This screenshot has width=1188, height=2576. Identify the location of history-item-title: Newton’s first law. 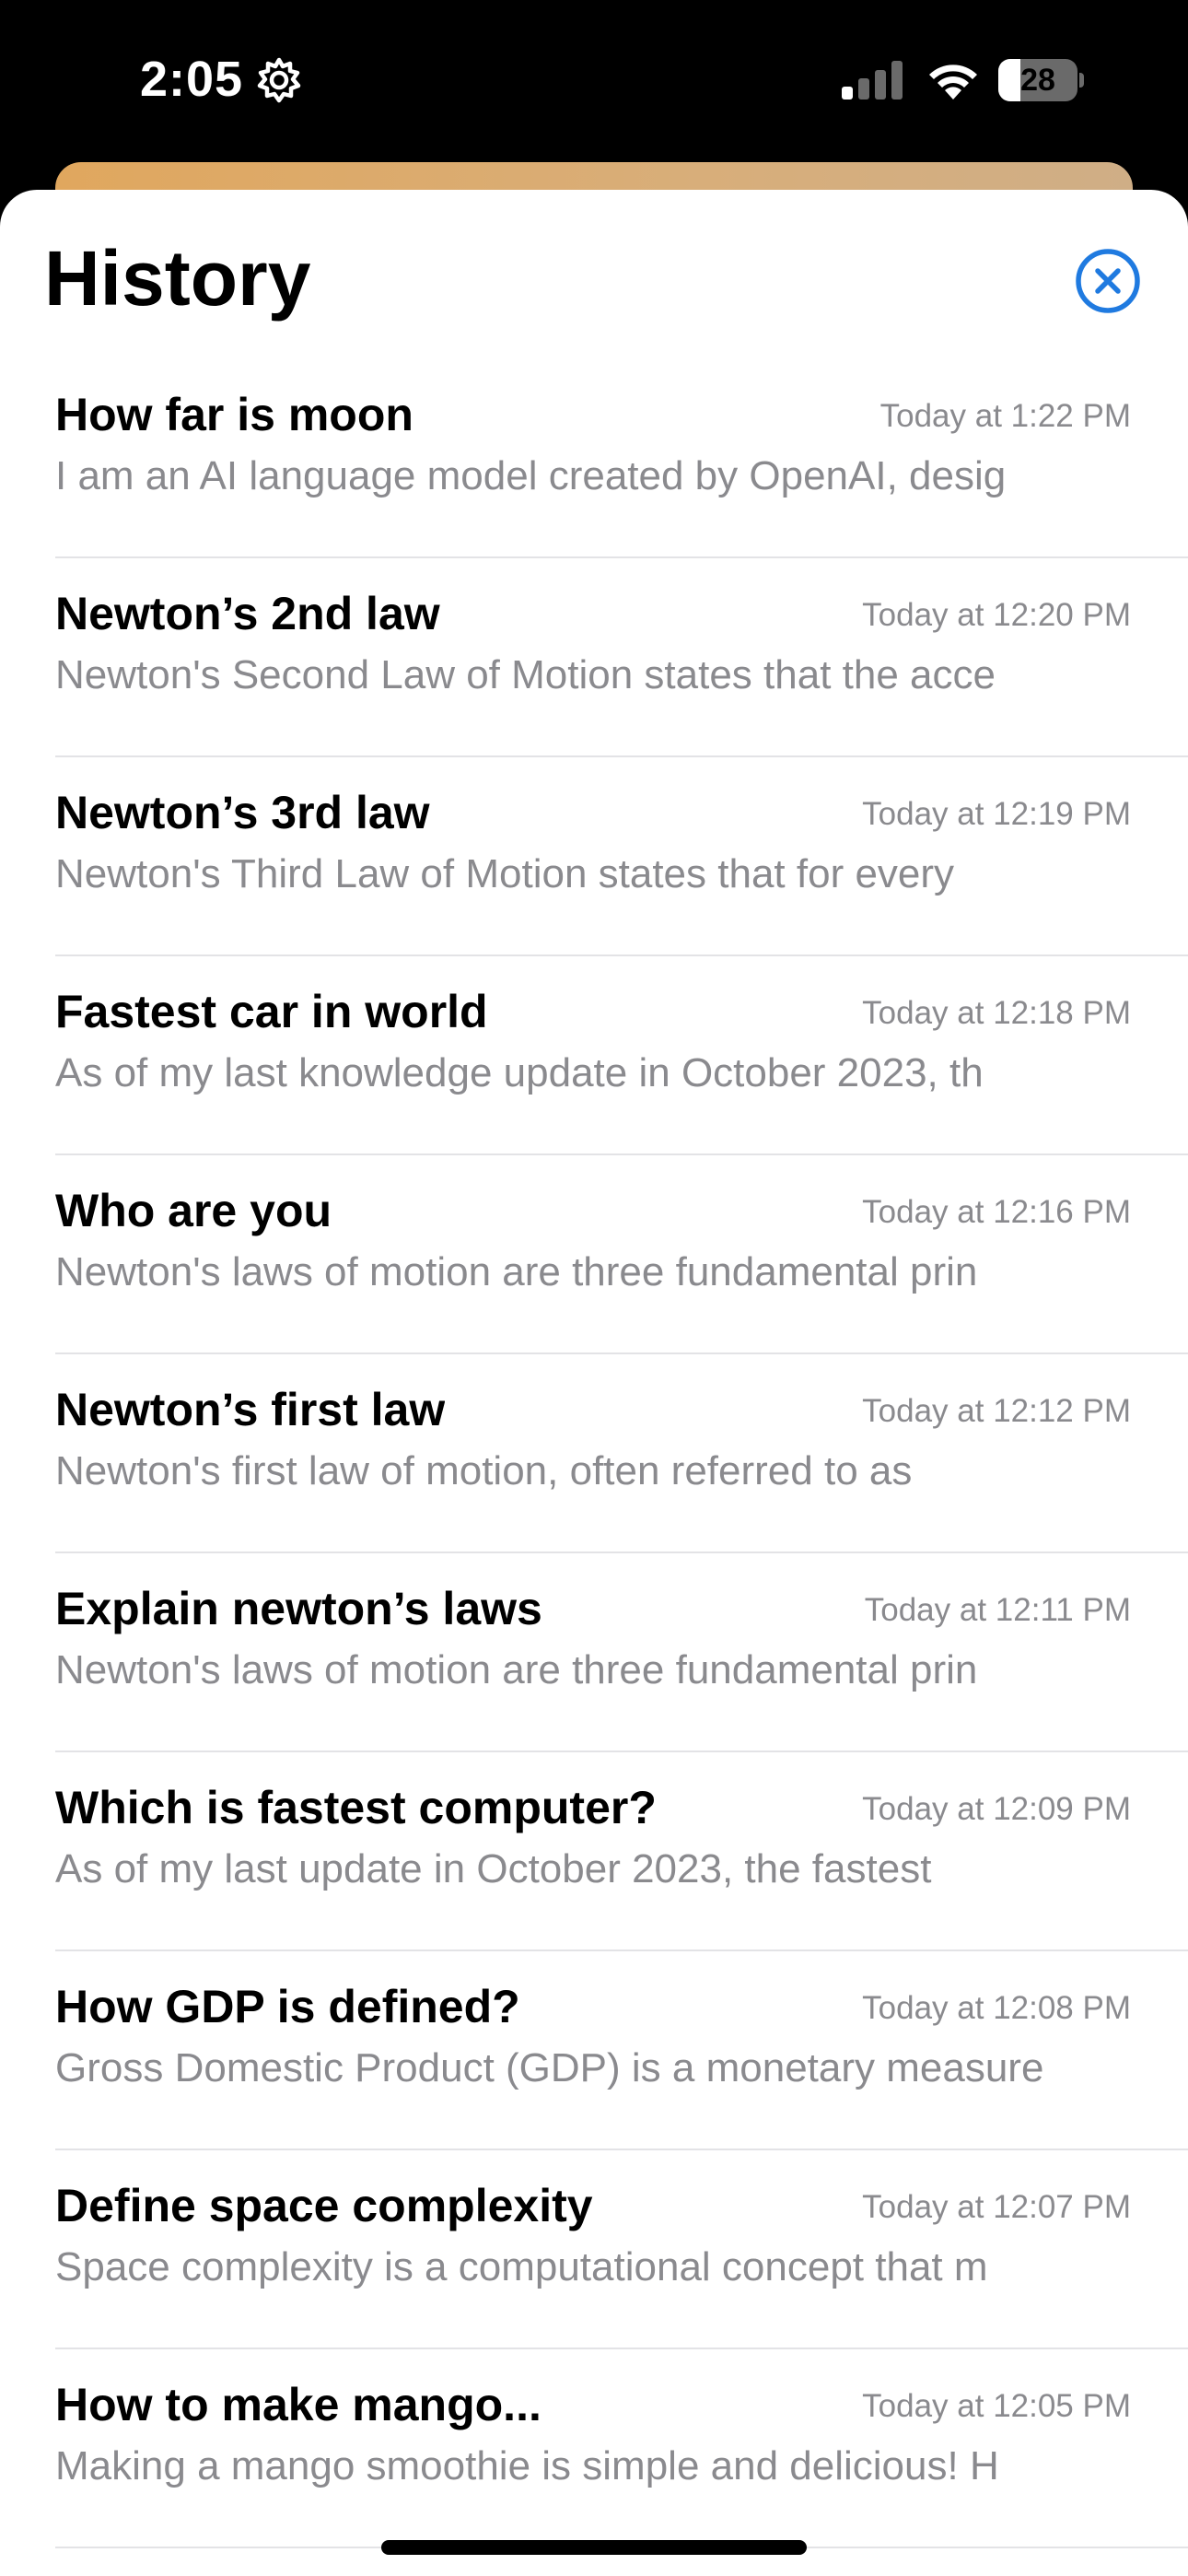
(250, 1409).